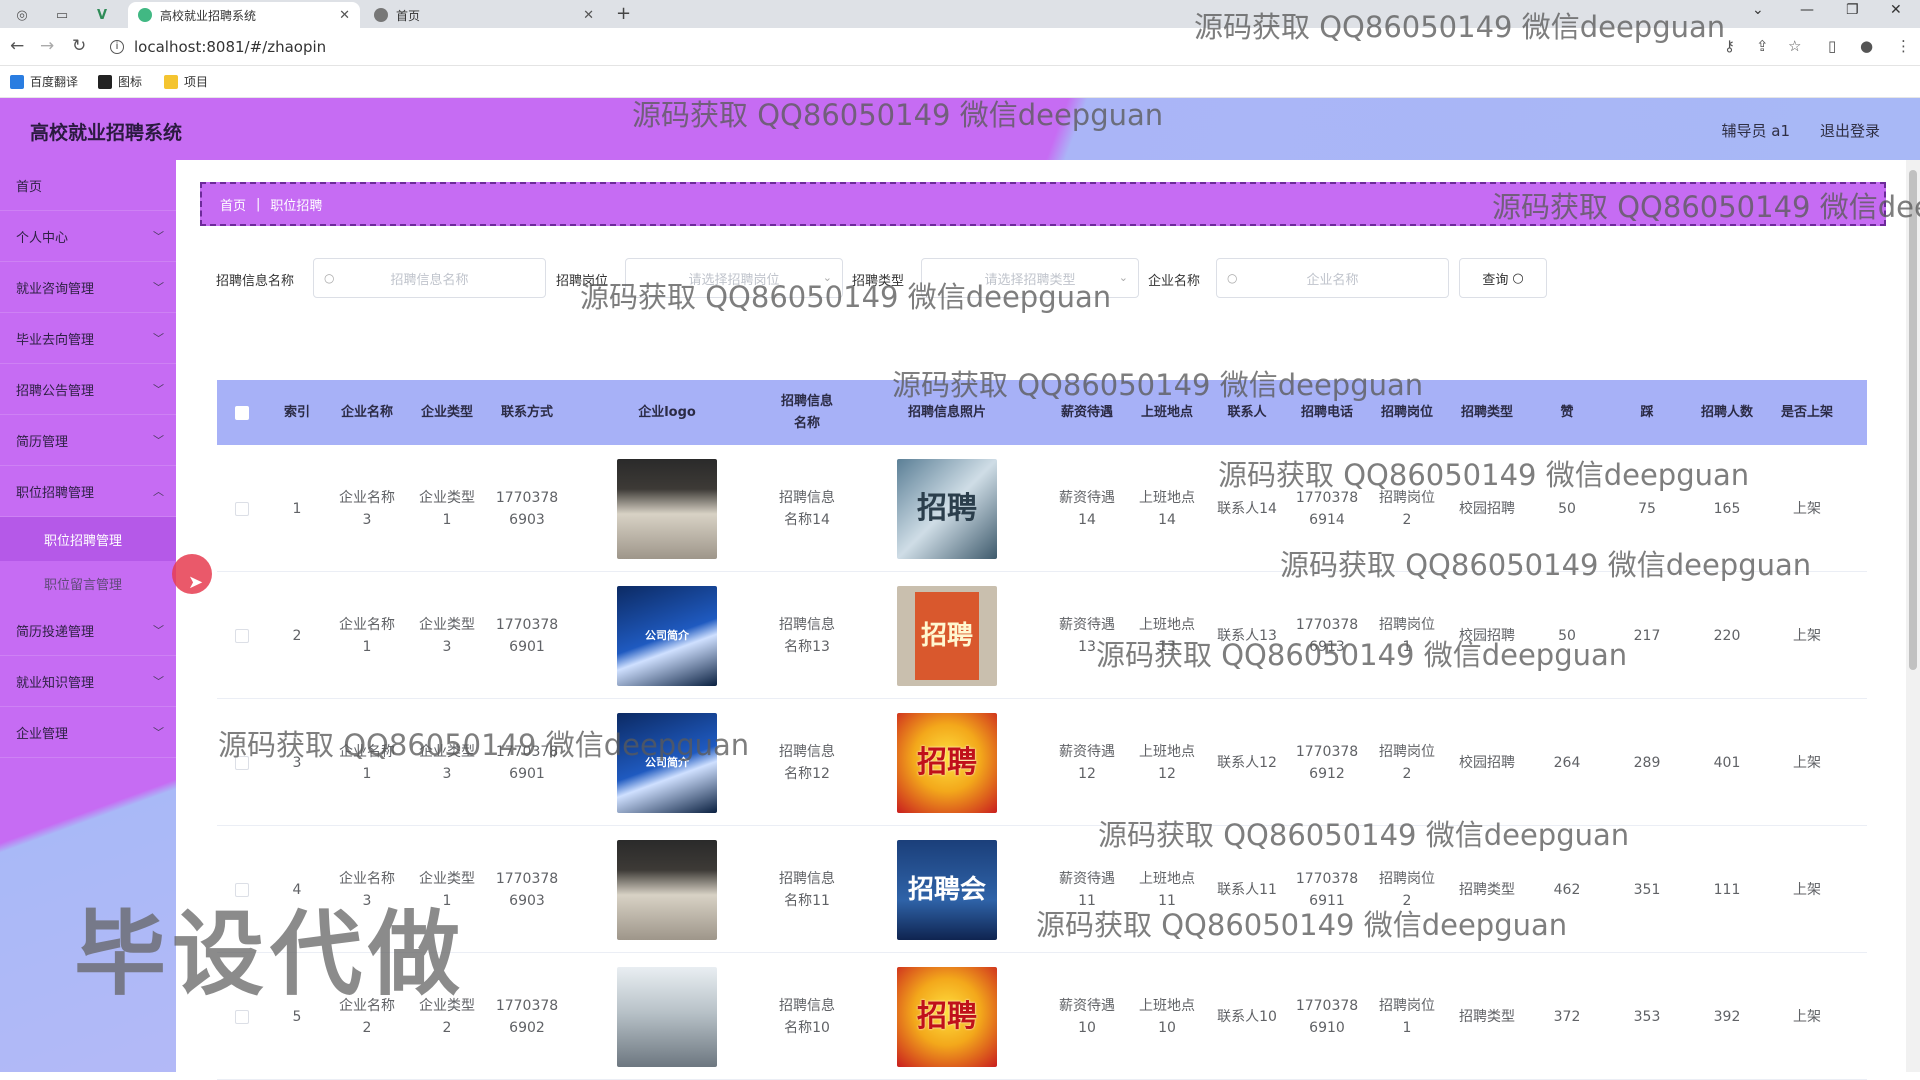 The height and width of the screenshot is (1080, 1920). I want to click on col-headcount: 招聘人数, so click(1727, 412).